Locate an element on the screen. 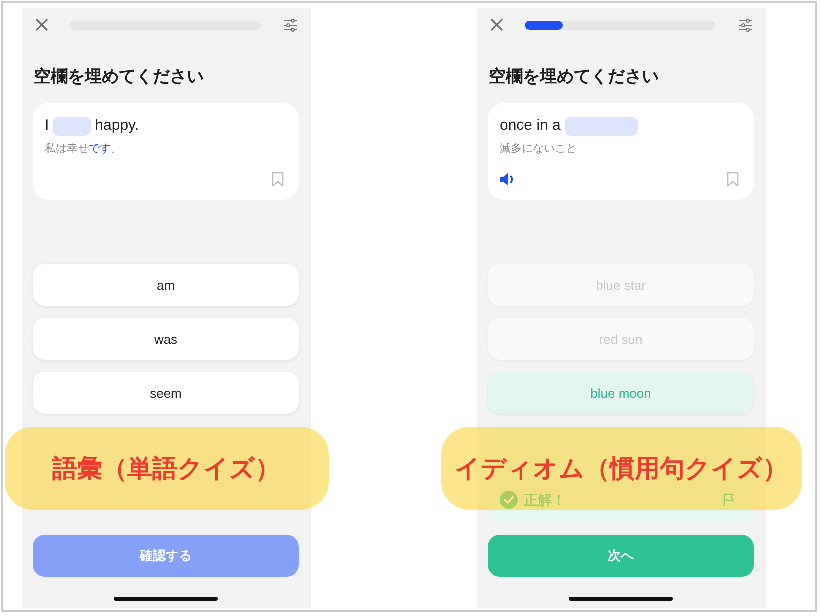  sentence-text: once in a is located at coordinates (530, 126).